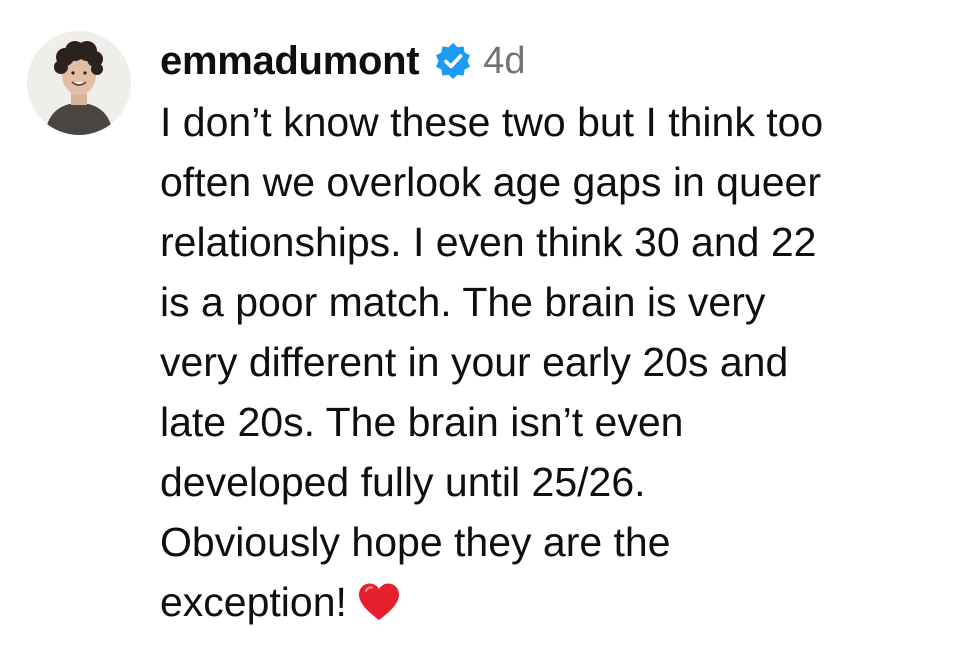 The width and height of the screenshot is (980, 657). What do you see at coordinates (415, 542) in the screenshot?
I see `comment-text-line: Obviously hope they are the` at bounding box center [415, 542].